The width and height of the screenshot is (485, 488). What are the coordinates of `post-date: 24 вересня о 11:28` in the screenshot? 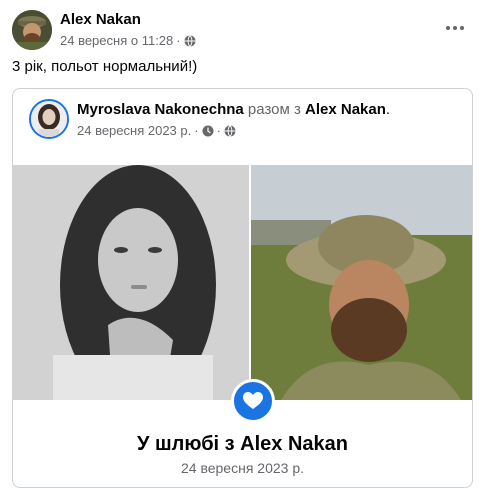 It's located at (116, 40).